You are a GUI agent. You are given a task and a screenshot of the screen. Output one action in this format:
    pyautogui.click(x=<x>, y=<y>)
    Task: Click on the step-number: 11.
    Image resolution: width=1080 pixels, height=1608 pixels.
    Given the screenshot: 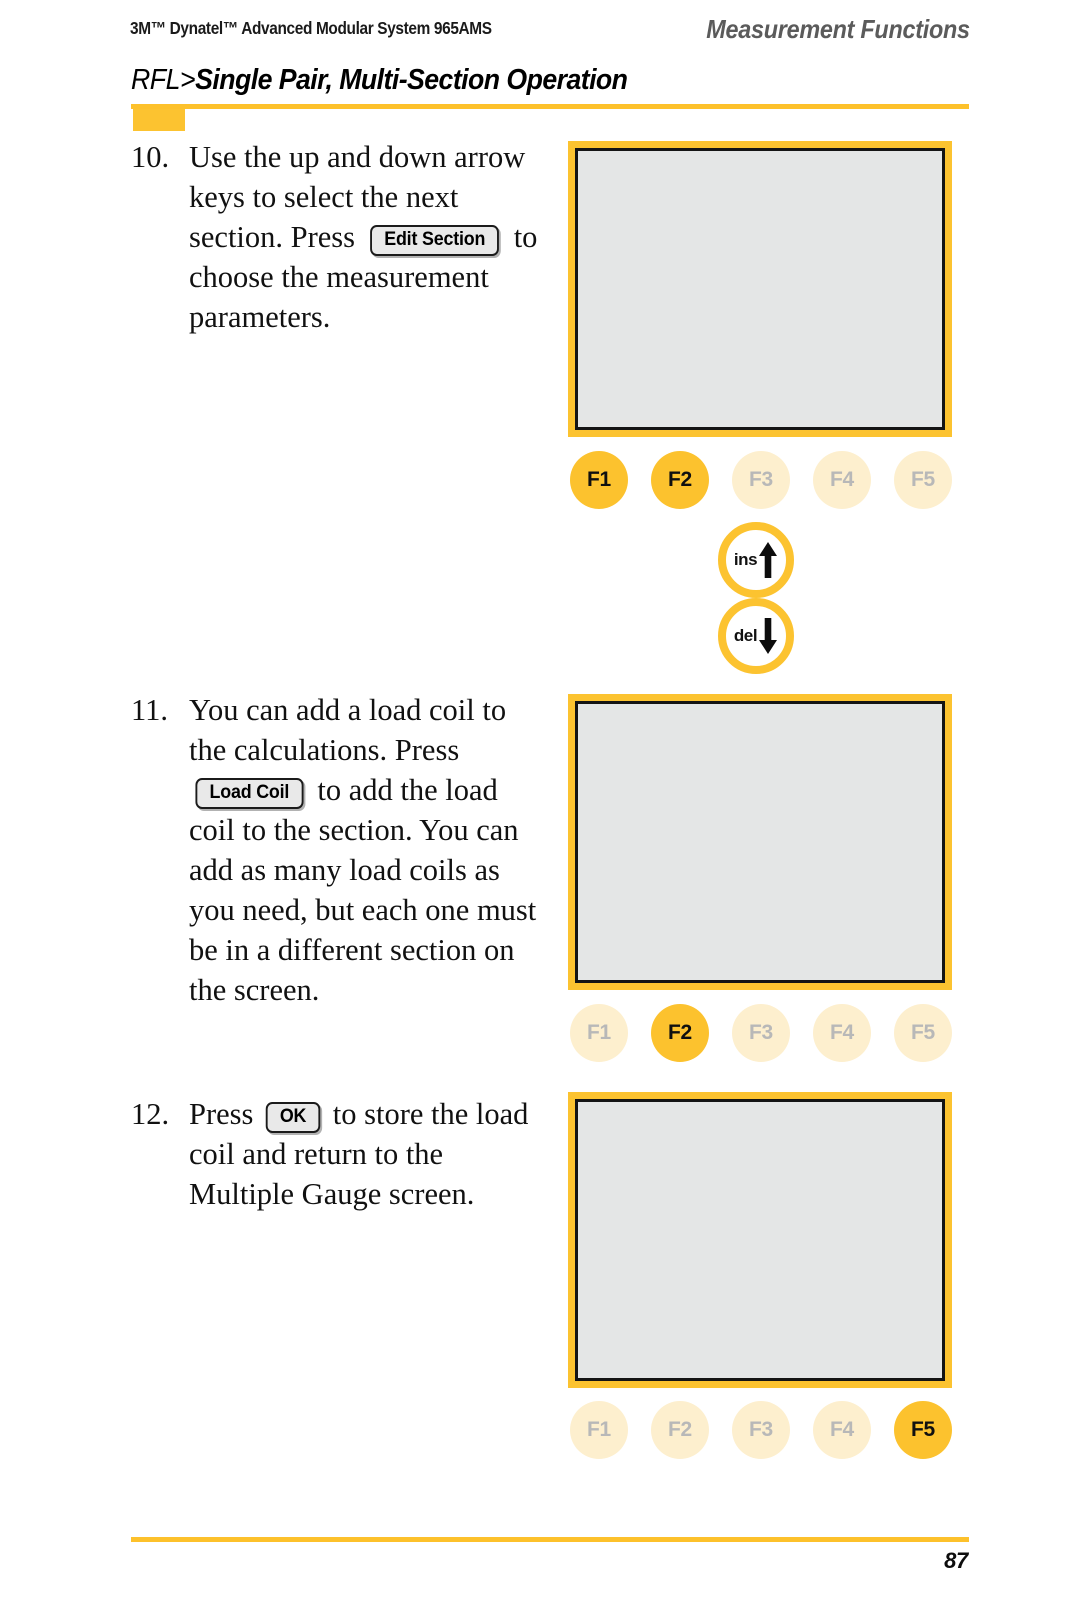 What is the action you would take?
    pyautogui.click(x=149, y=710)
    